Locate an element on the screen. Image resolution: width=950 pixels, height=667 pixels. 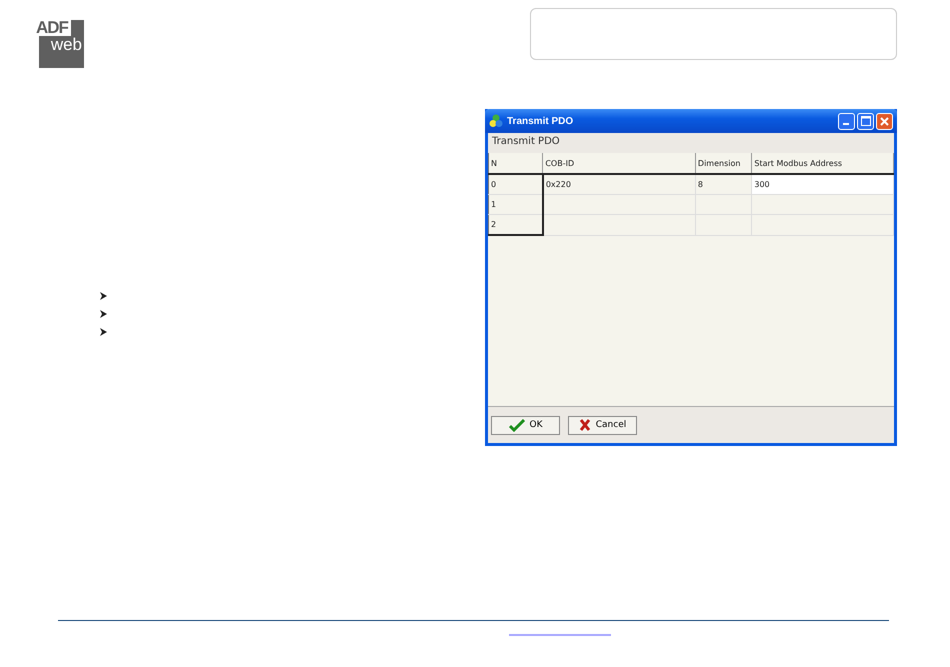
row-header: 2 is located at coordinates (515, 224).